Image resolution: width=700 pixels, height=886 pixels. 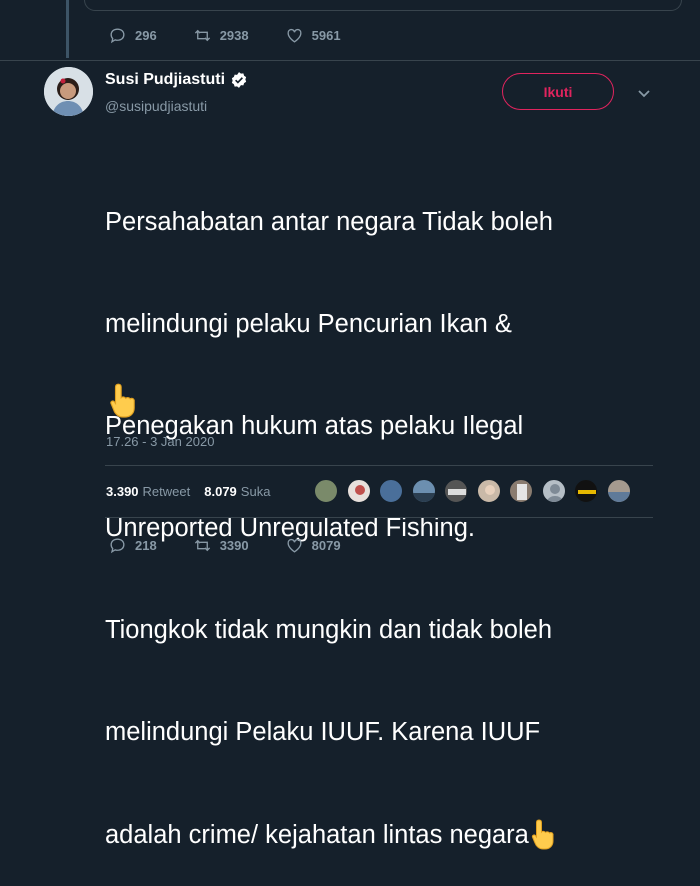 What do you see at coordinates (234, 545) in the screenshot?
I see `retweet-count: 3390` at bounding box center [234, 545].